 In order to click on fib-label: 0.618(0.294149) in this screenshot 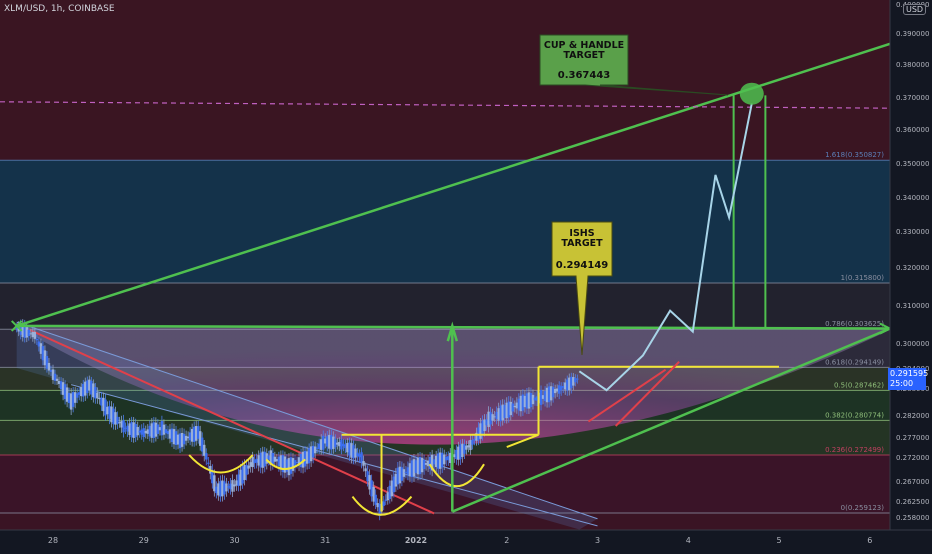, I will do `click(854, 362)`.